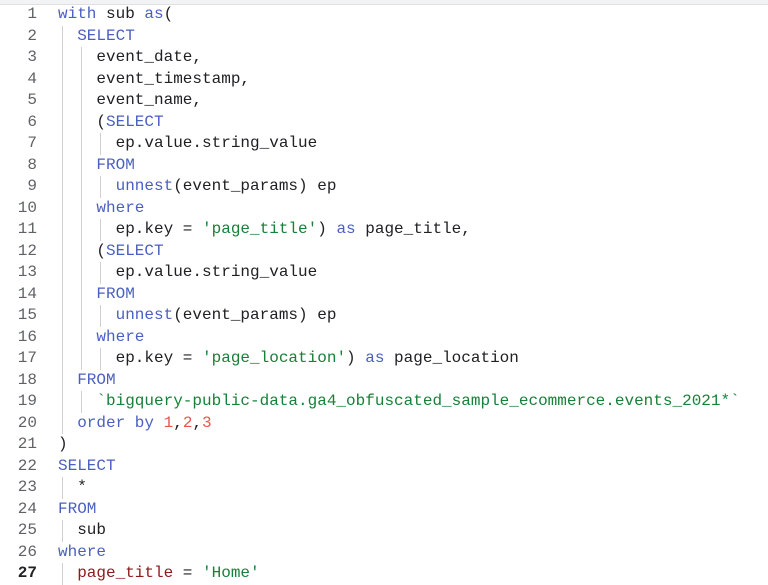 The width and height of the screenshot is (768, 585). I want to click on identifier-token: (event_params) ep, so click(255, 186).